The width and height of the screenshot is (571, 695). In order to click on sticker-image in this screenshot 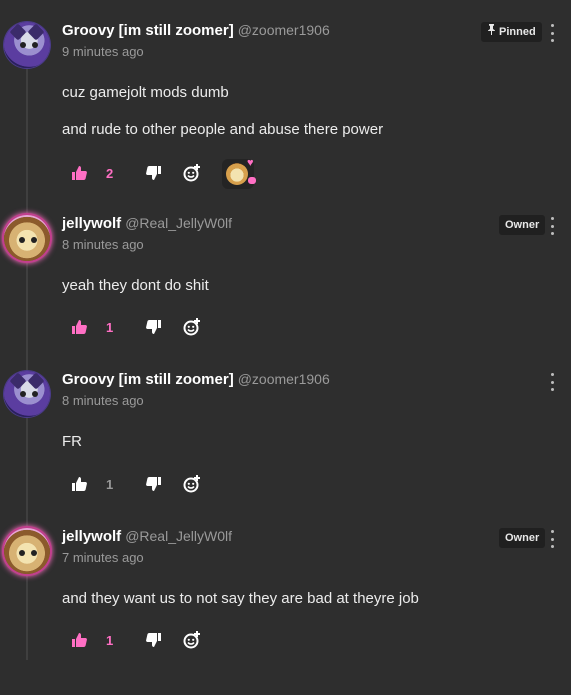, I will do `click(237, 174)`.